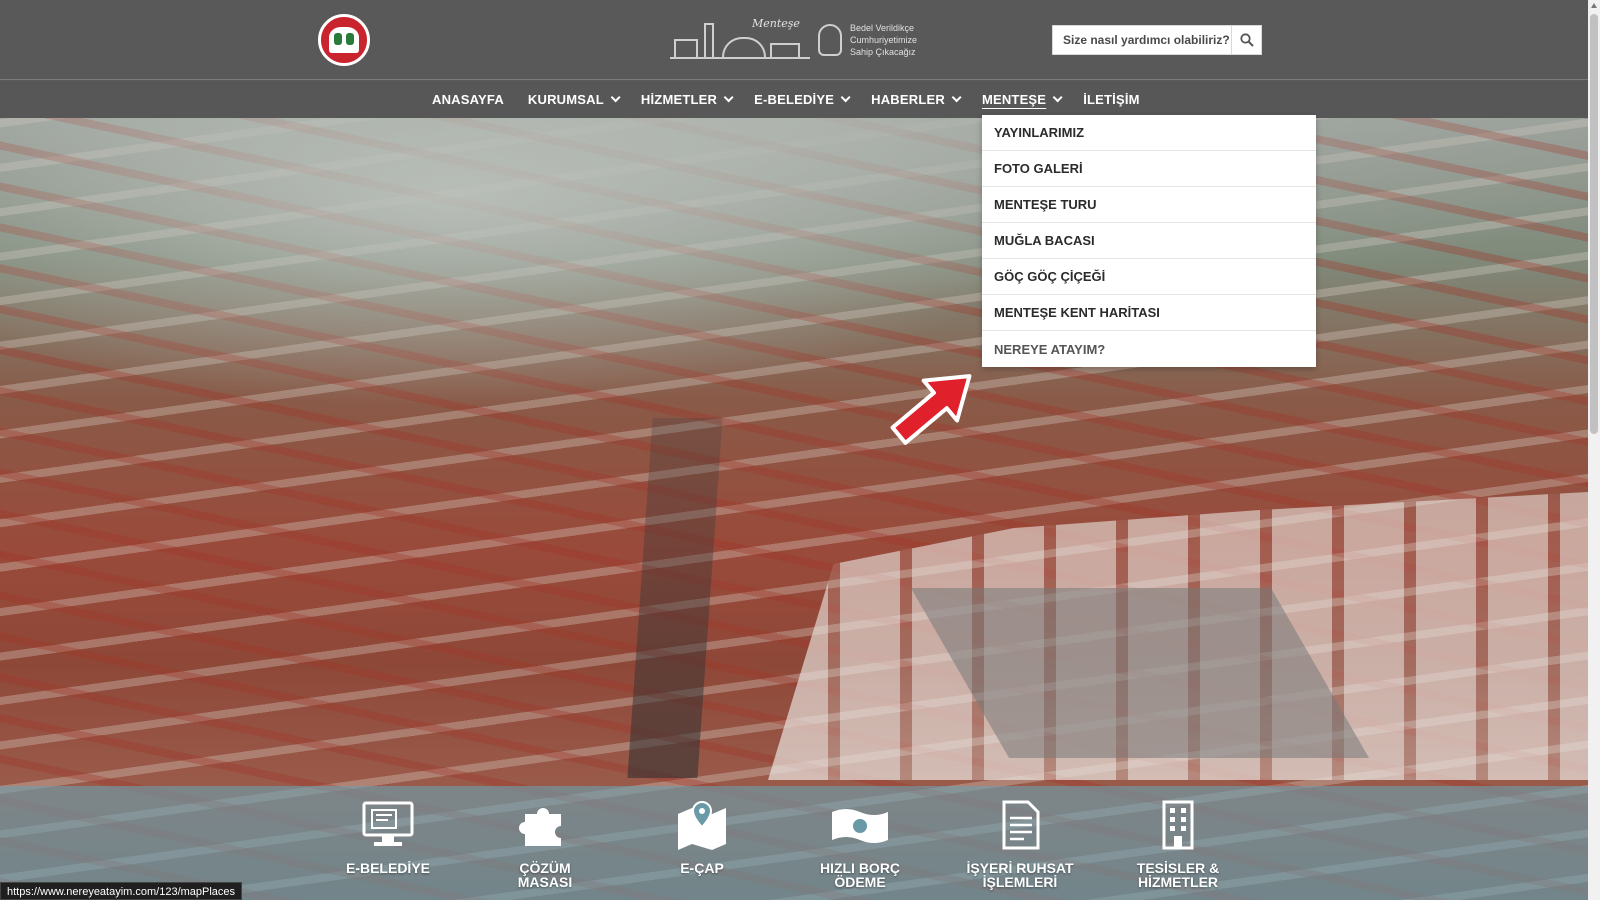 The image size is (1600, 900). I want to click on quick-link-label: E-ÇAP, so click(702, 868).